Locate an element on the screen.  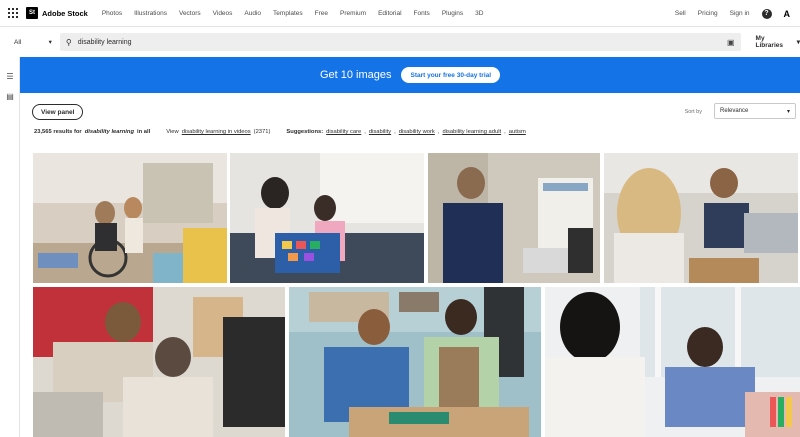
results-count: 23,565 results for is located at coordinates (58, 132).